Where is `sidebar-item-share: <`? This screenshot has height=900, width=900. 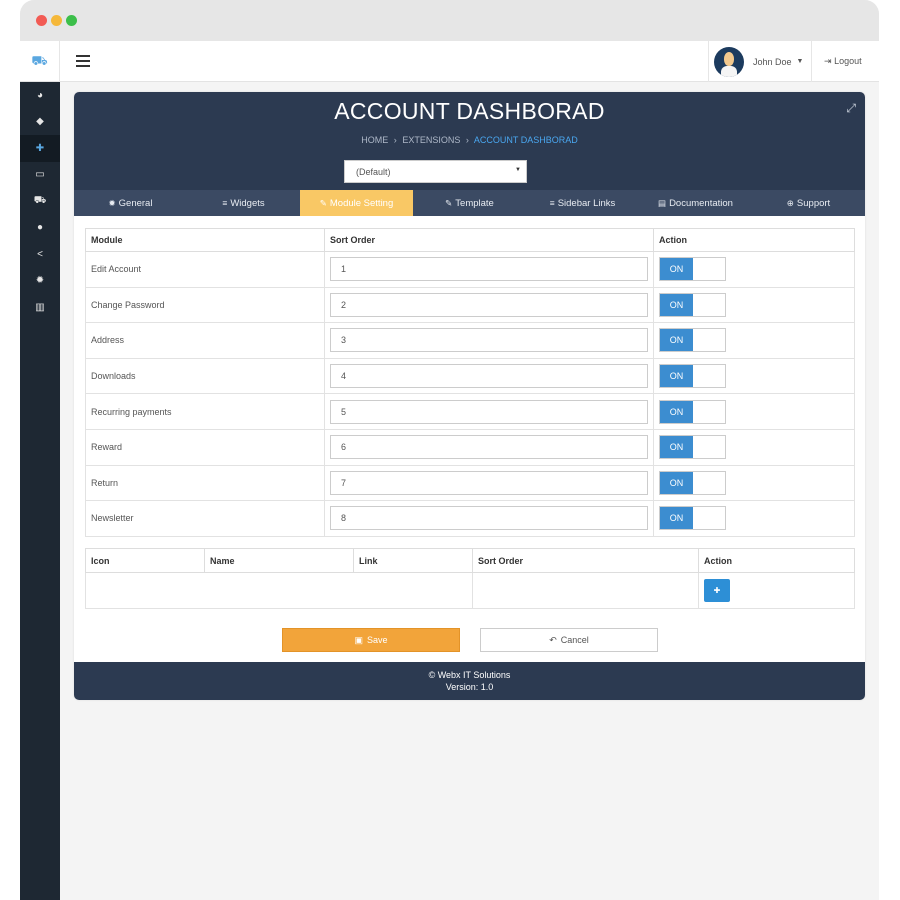 sidebar-item-share: < is located at coordinates (40, 254).